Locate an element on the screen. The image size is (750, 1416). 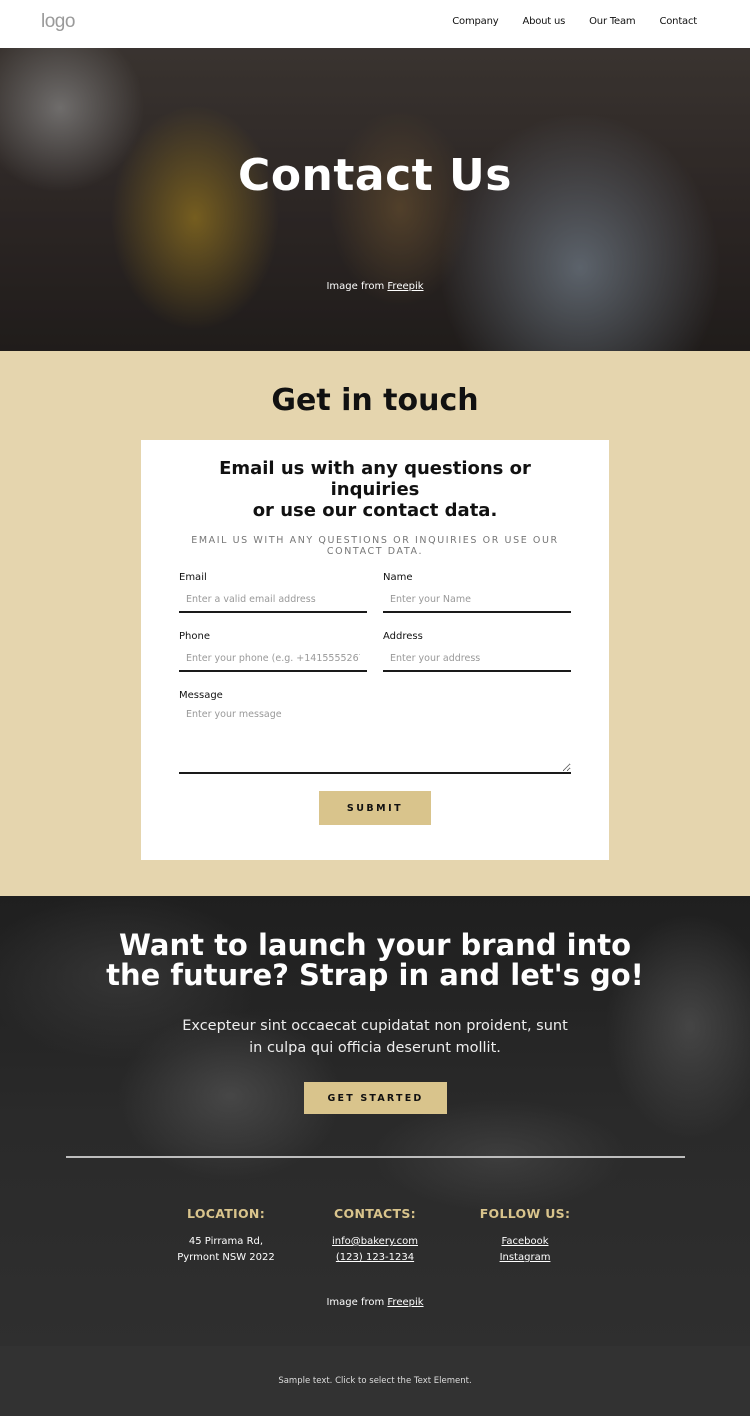
nav-item-contact: Contact is located at coordinates (678, 21).